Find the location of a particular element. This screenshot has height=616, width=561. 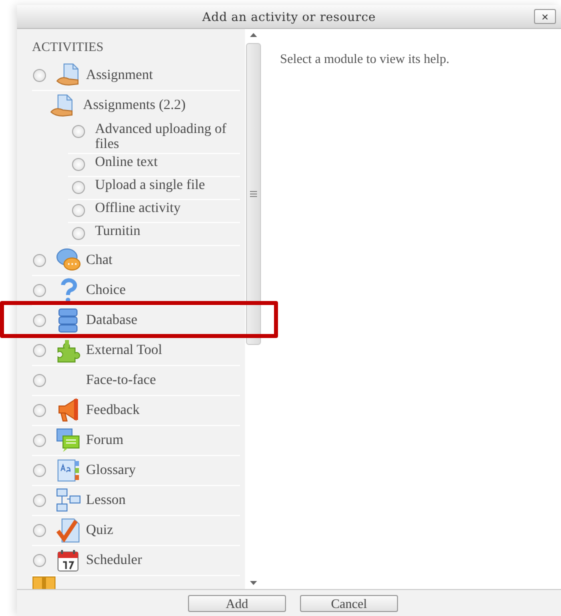

section-heading: ACTIVITIES is located at coordinates (68, 47).